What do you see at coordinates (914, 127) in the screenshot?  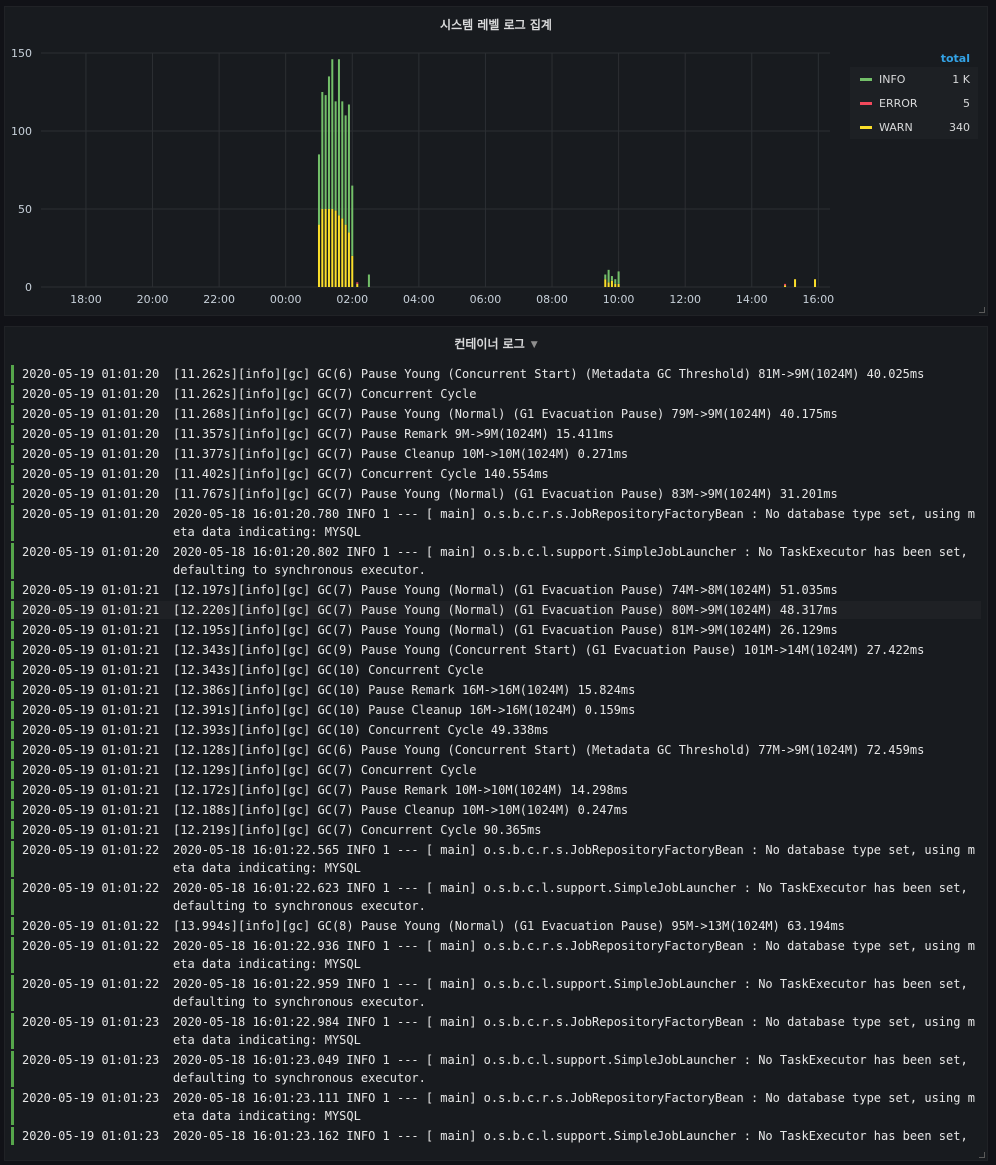 I see `legend-item-warn: WARN 340` at bounding box center [914, 127].